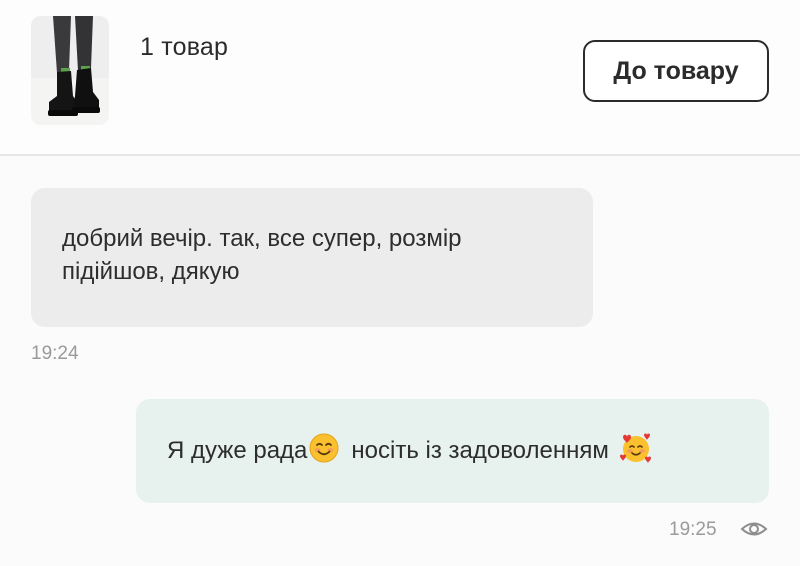 Image resolution: width=800 pixels, height=566 pixels. Describe the element at coordinates (676, 71) in the screenshot. I see `go-to-product-button: До товару` at that location.